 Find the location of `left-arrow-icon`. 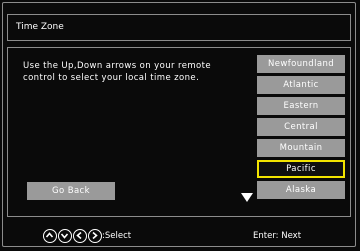

left-arrow-icon is located at coordinates (80, 236).